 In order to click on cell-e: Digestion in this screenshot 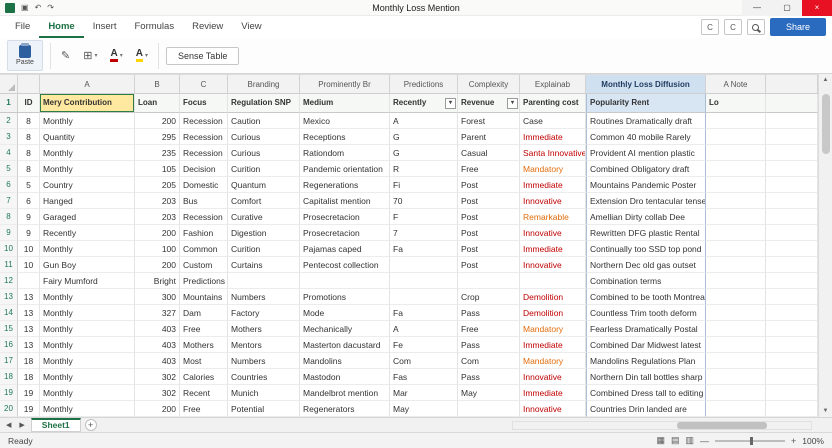, I will do `click(264, 233)`.